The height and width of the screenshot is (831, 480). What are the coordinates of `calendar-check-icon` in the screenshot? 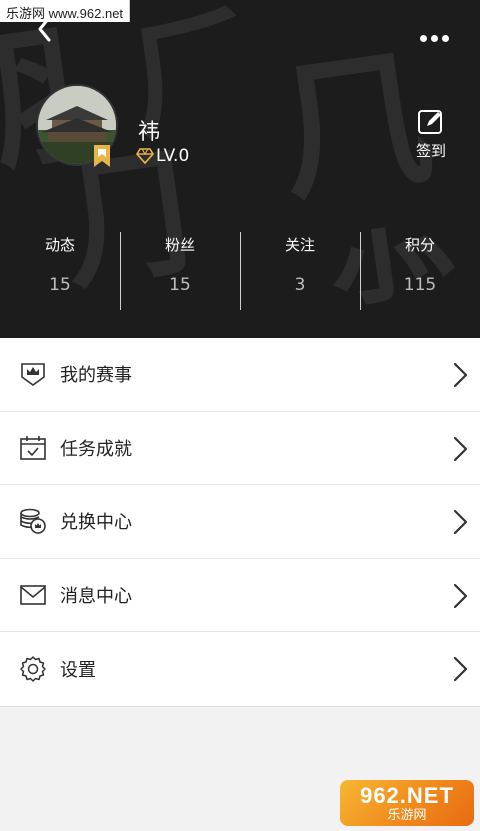 It's located at (33, 448).